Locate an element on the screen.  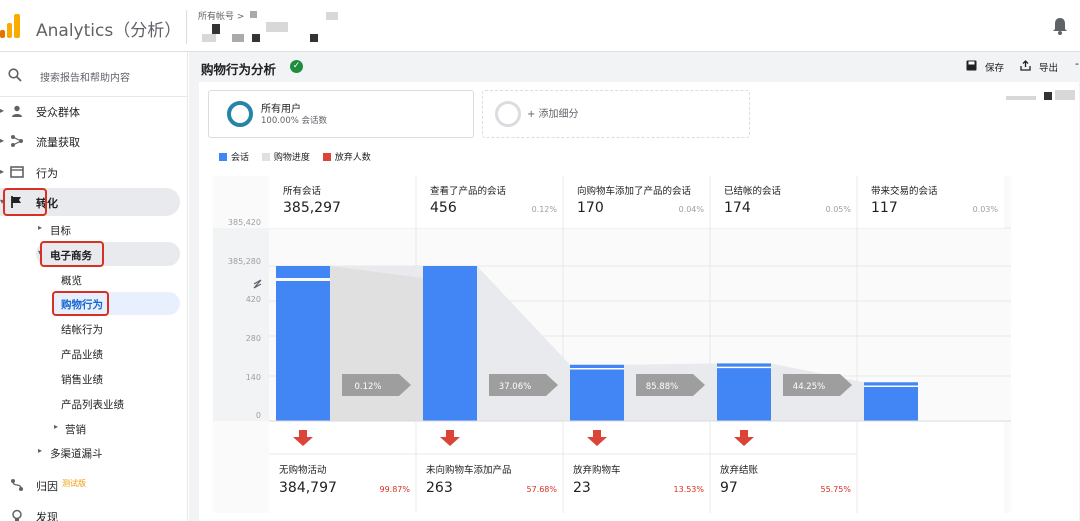
progress-rate-label: 37.06% is located at coordinates (515, 387).